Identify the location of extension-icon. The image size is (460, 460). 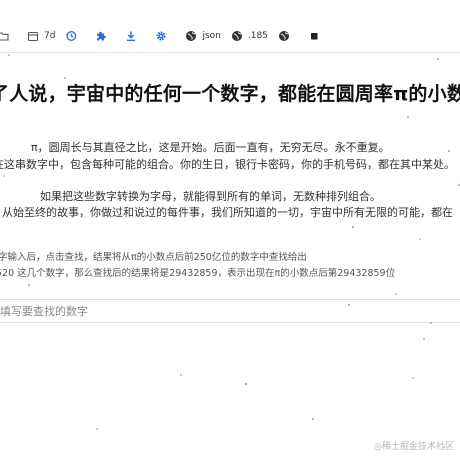
(102, 36).